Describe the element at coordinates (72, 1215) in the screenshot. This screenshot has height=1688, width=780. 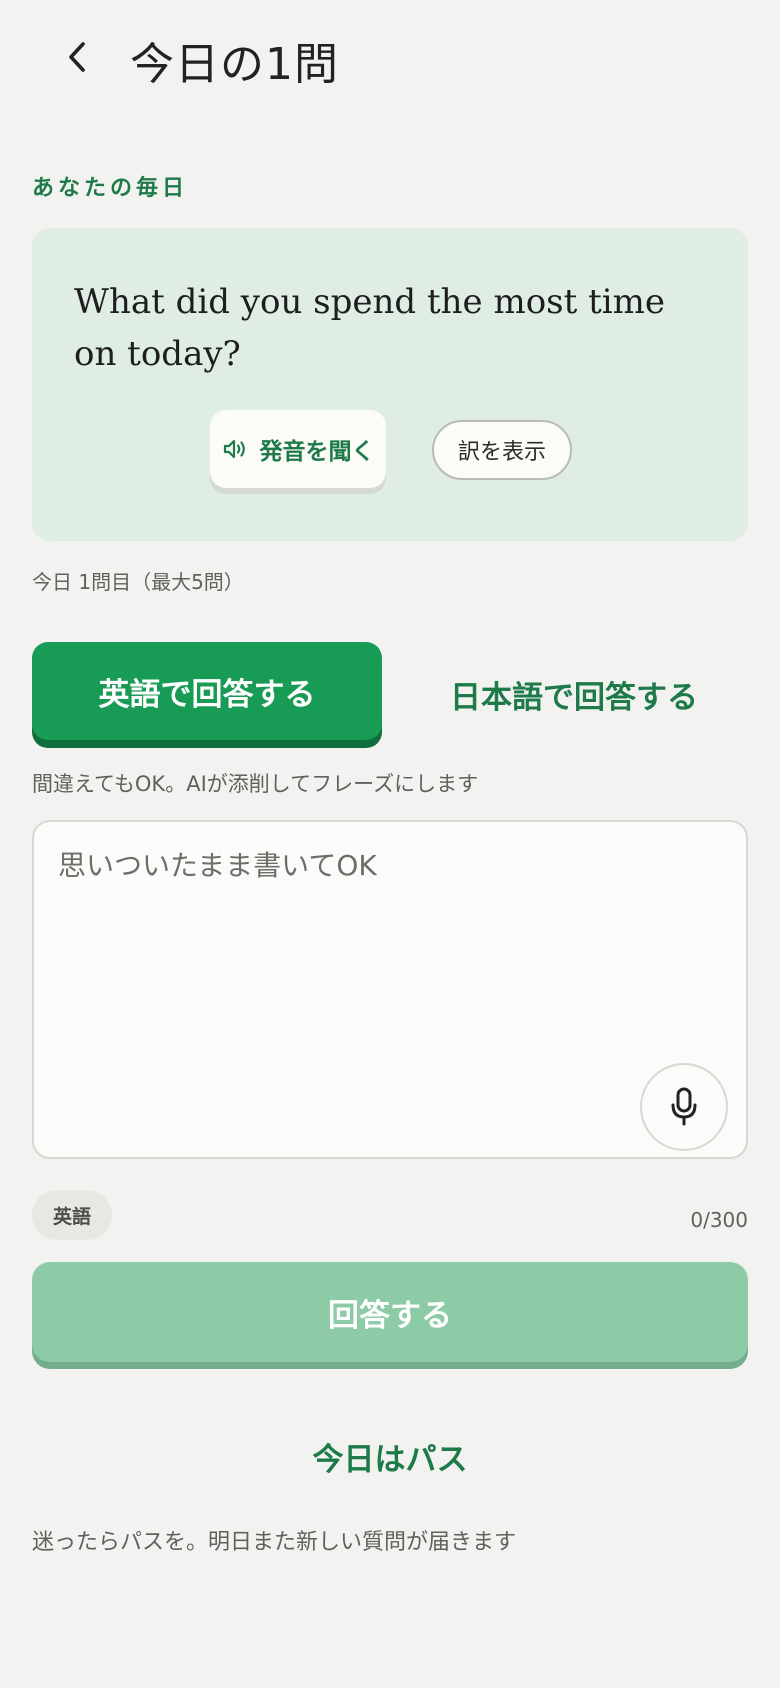
I see `language-chip: 英語` at that location.